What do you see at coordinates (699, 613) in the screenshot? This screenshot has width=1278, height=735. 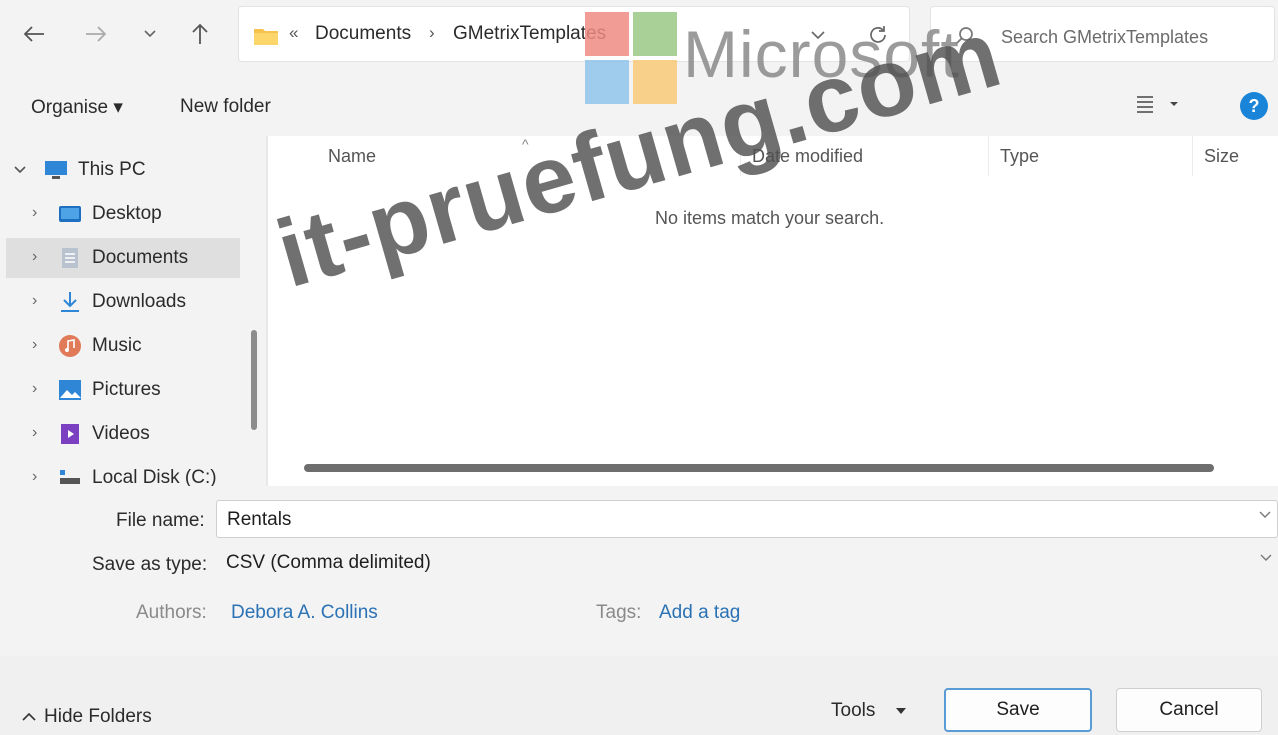 I see `tags-field: Add a tag` at bounding box center [699, 613].